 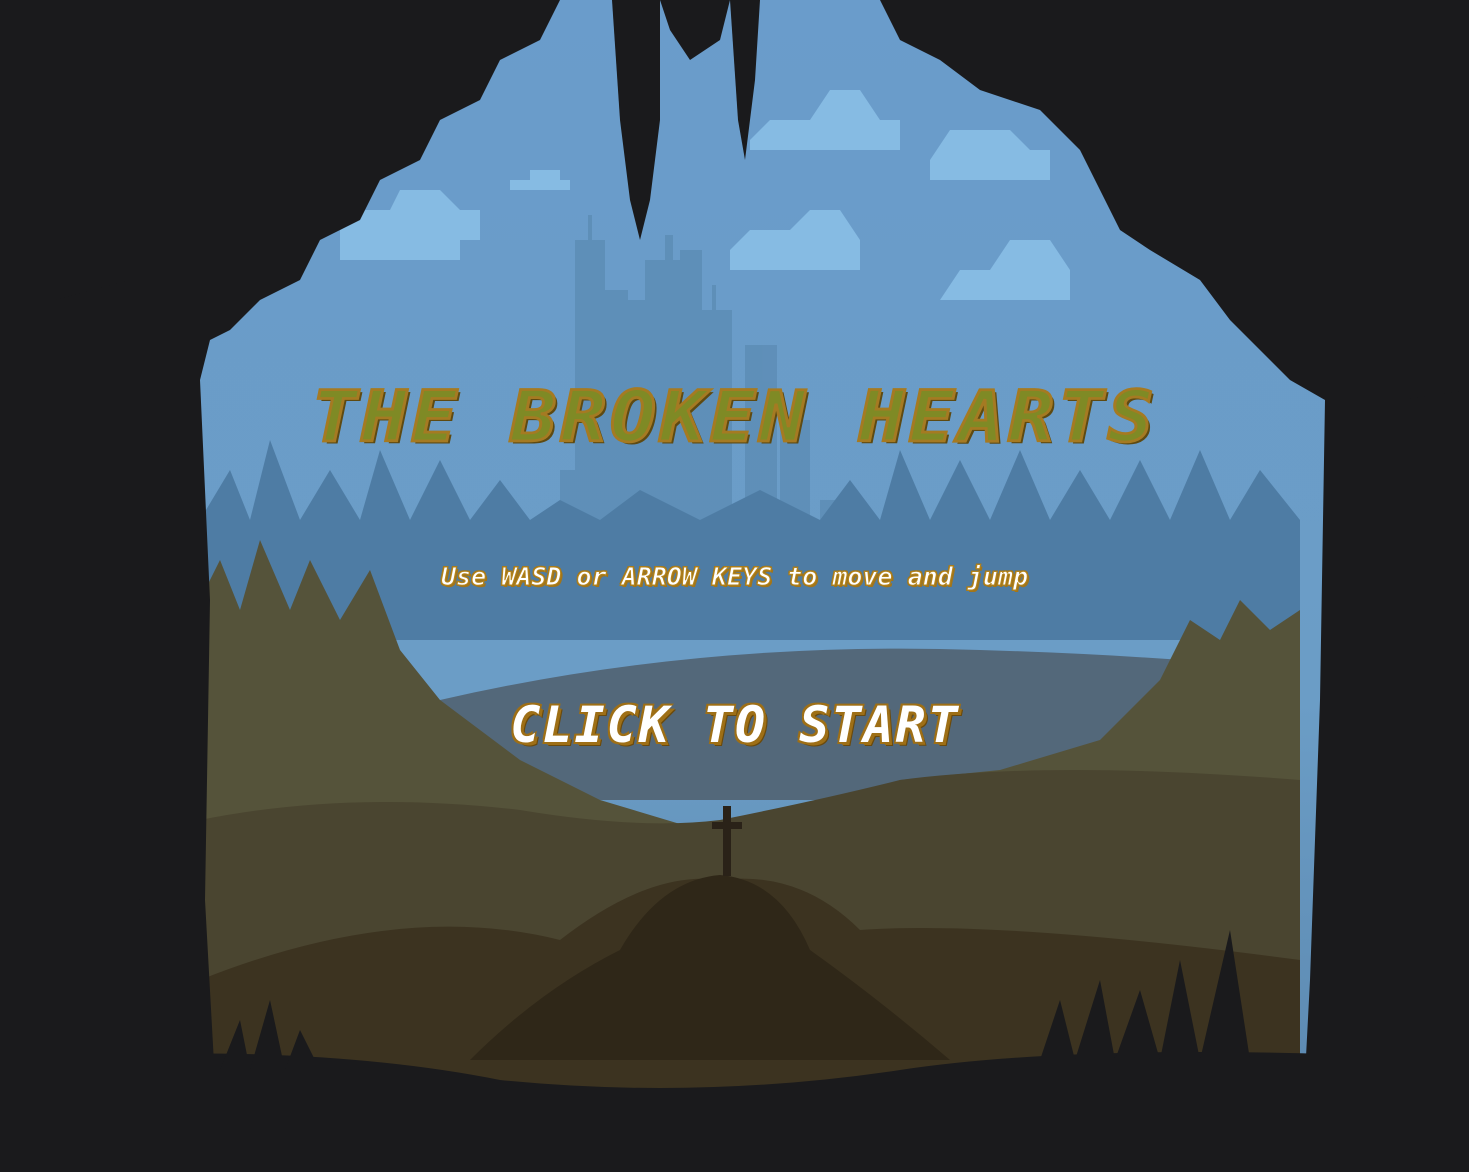 I want to click on grave-cross, so click(x=727, y=841).